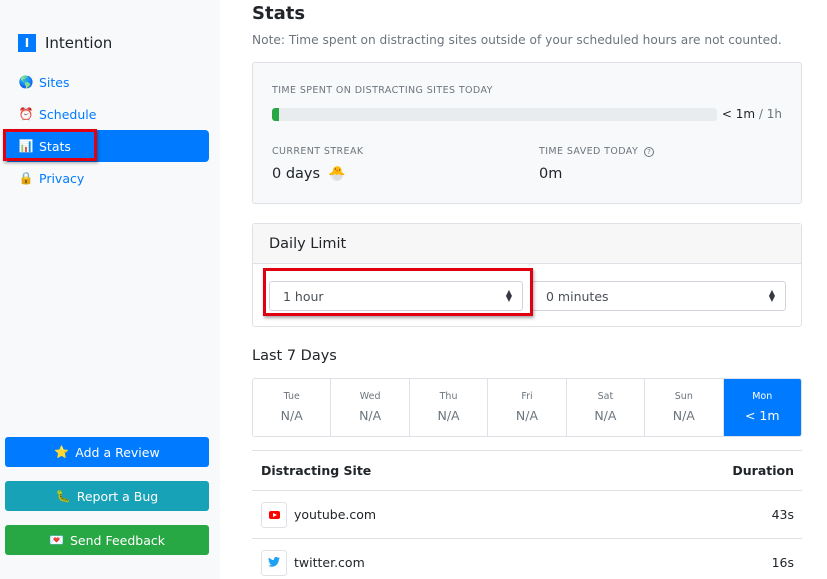  What do you see at coordinates (527, 559) in the screenshot?
I see `table-row: twitter.com 16s` at bounding box center [527, 559].